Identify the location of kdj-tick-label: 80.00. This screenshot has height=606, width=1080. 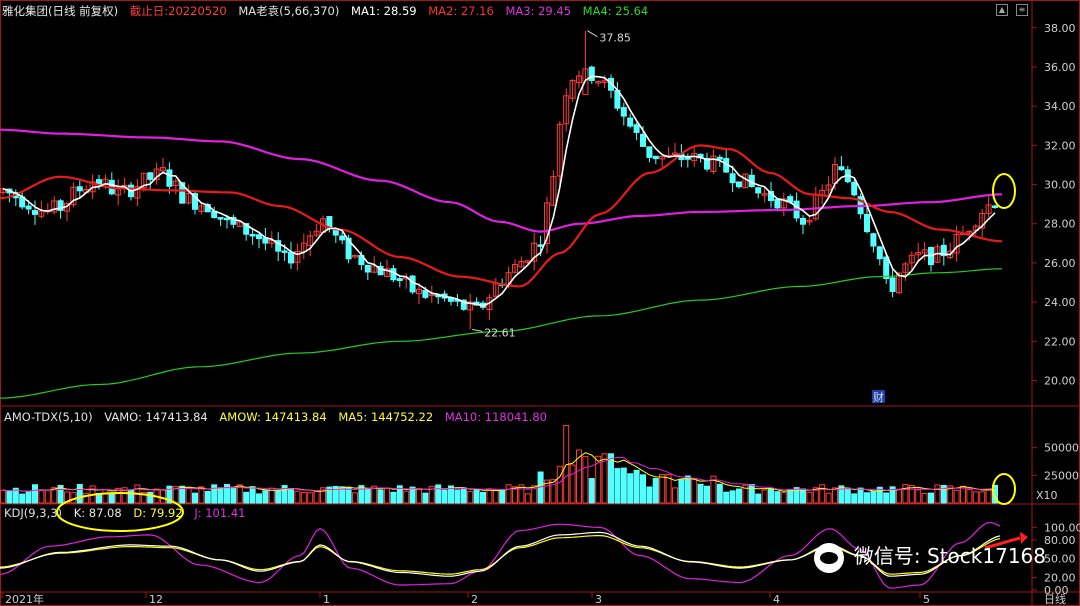
(1060, 540).